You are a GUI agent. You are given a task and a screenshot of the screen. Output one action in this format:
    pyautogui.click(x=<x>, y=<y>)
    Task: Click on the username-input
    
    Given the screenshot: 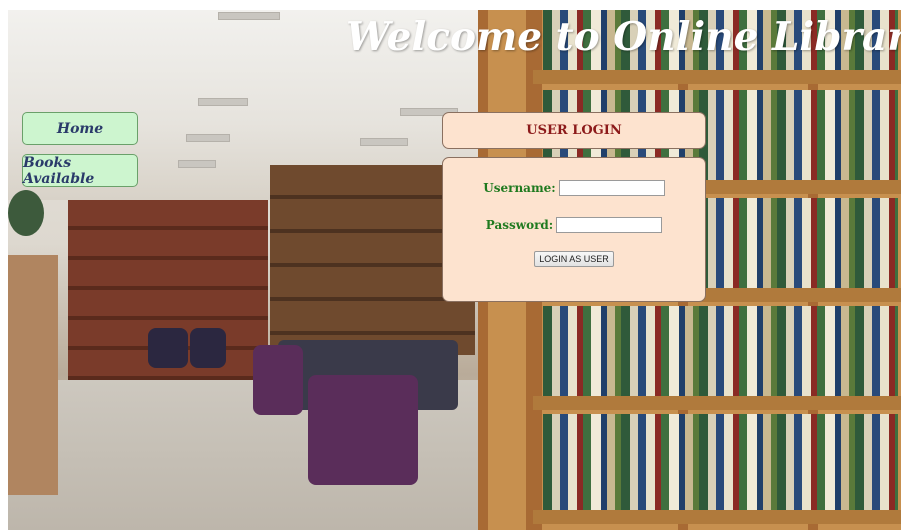 What is the action you would take?
    pyautogui.click(x=611, y=188)
    